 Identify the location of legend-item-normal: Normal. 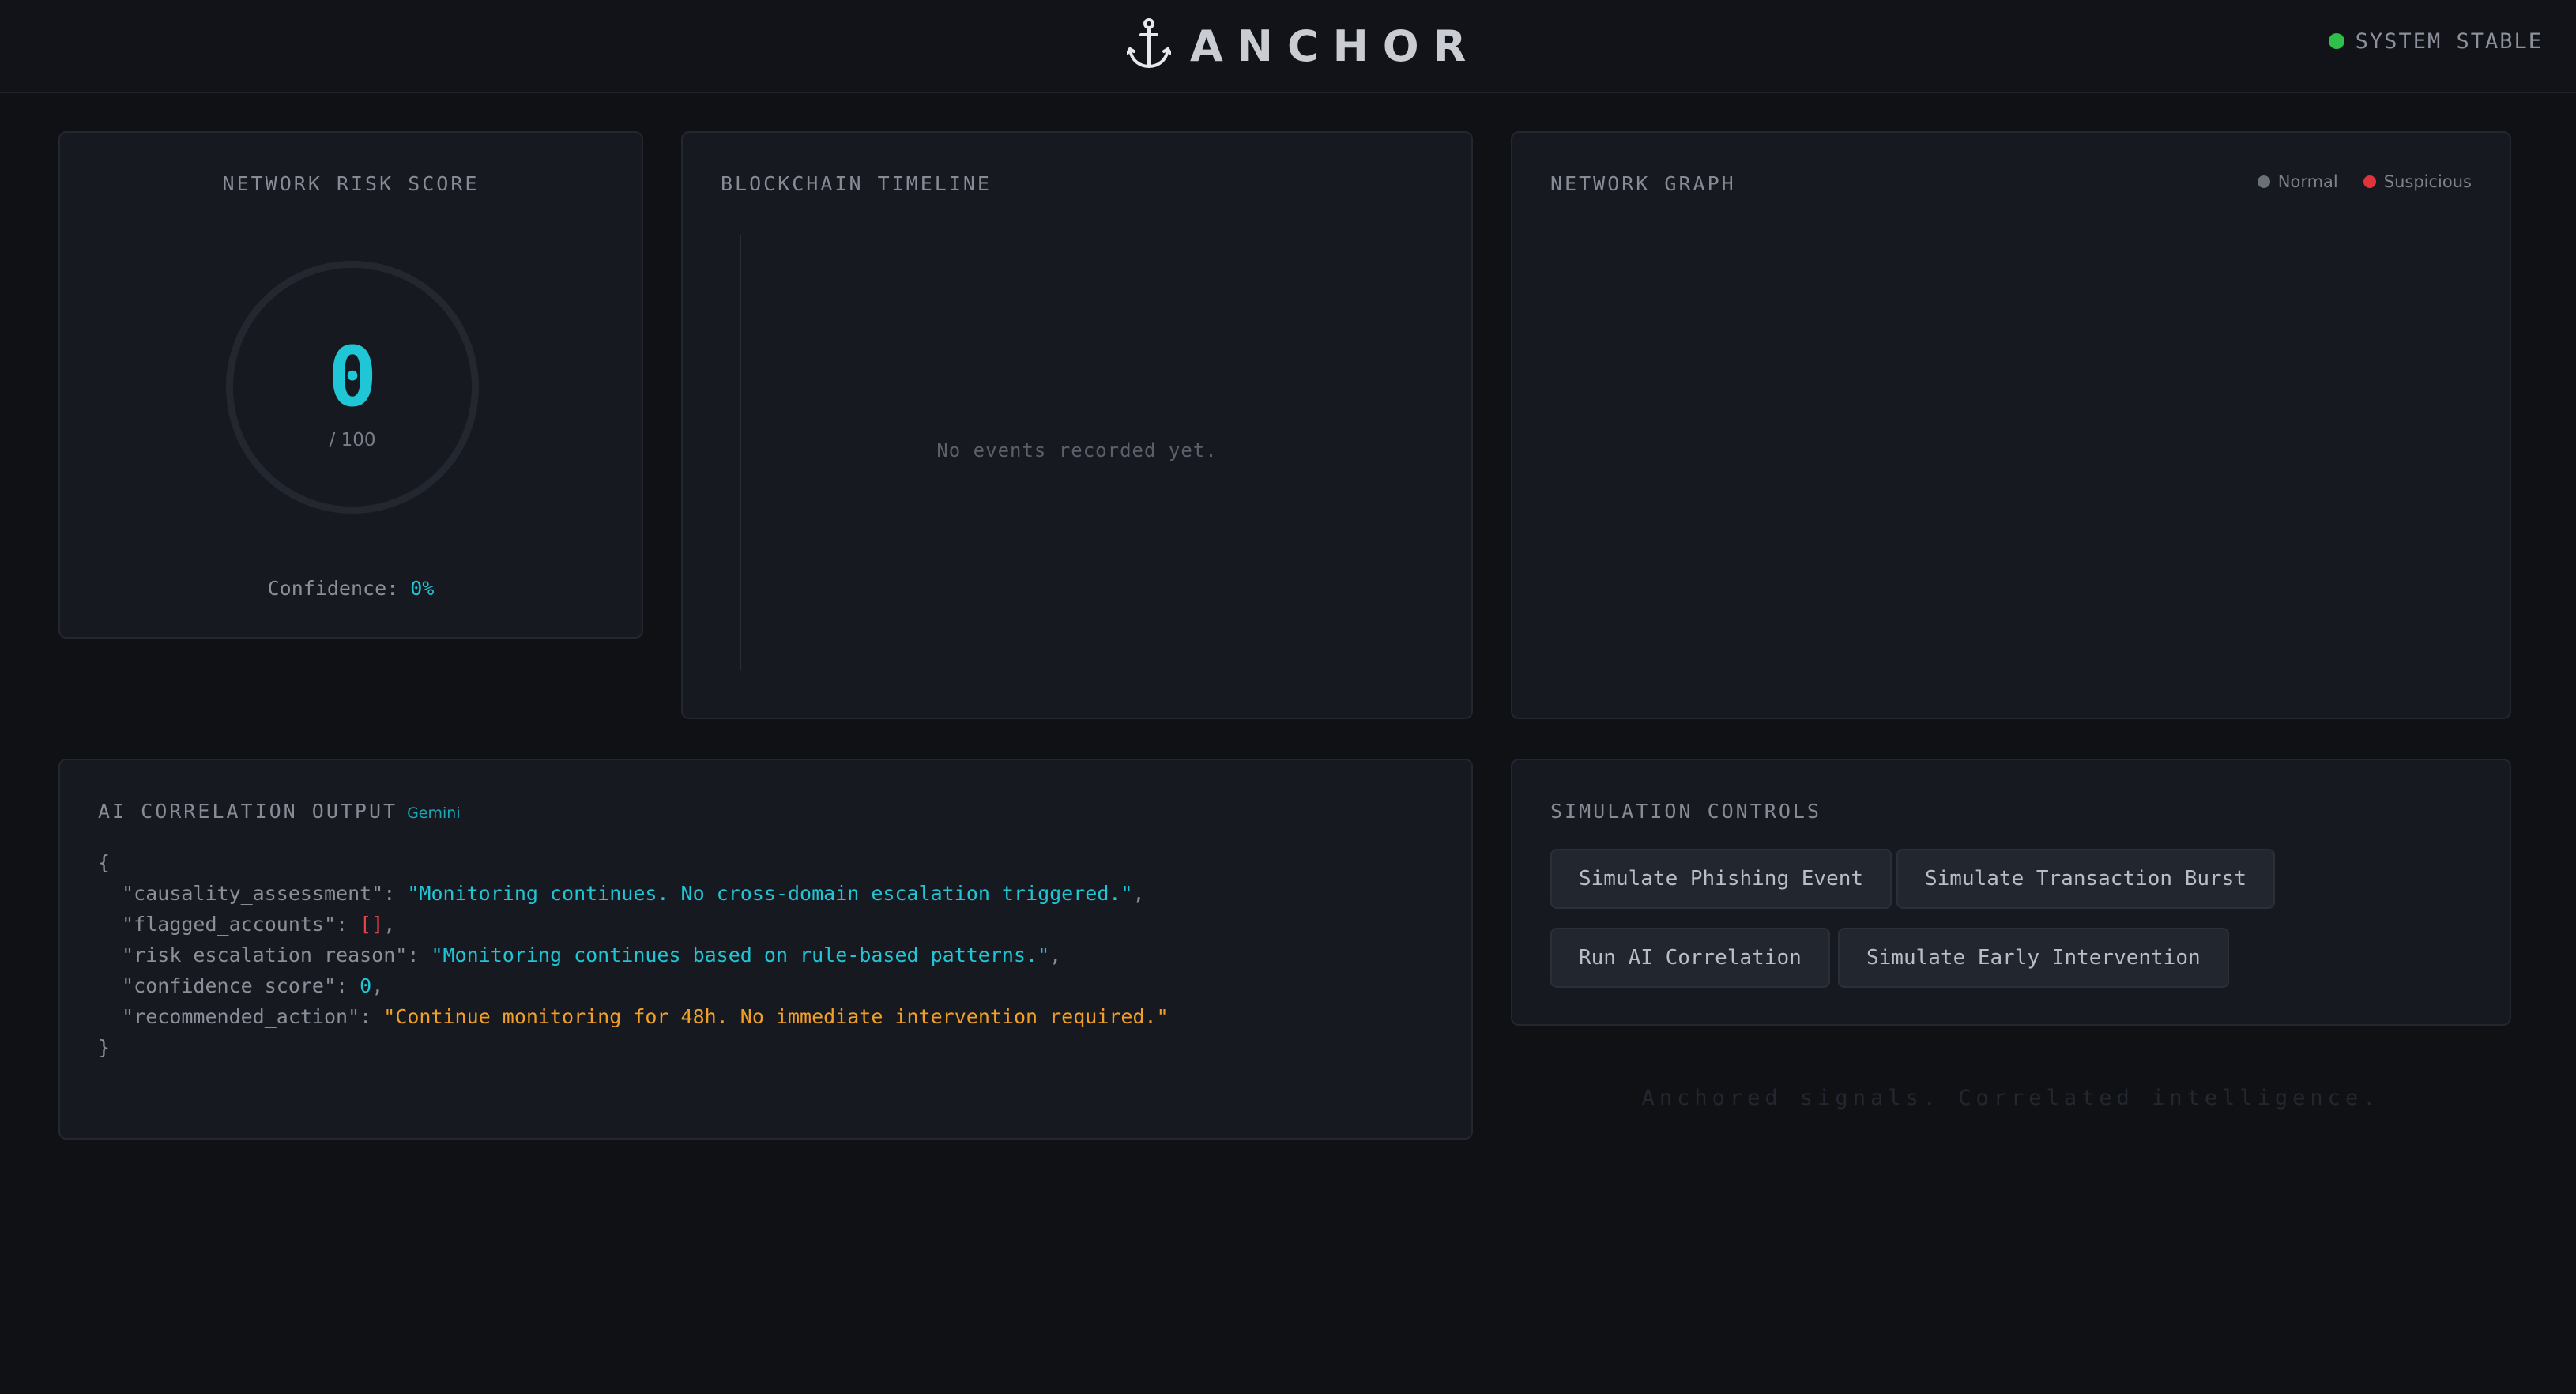
(2297, 181).